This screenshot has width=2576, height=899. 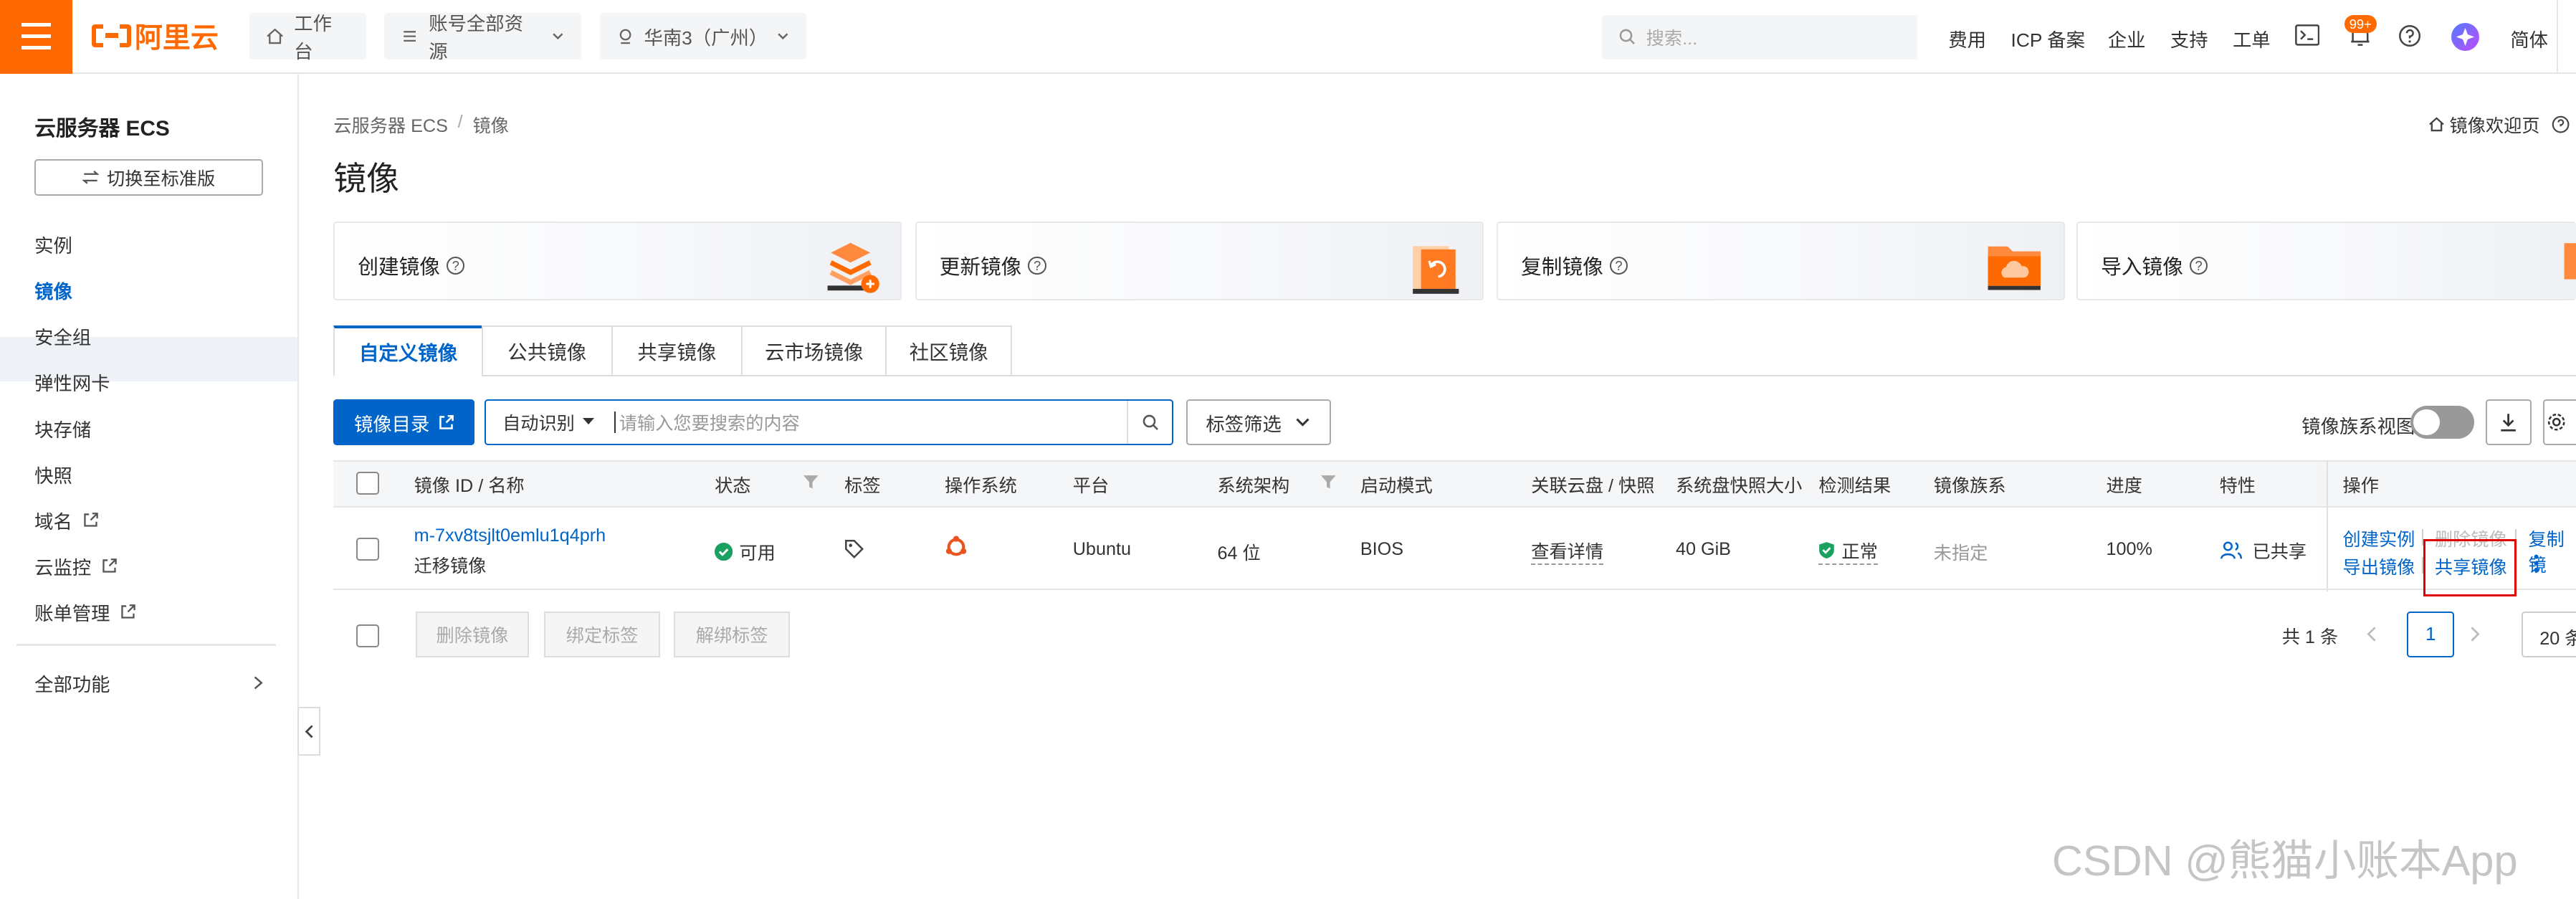 What do you see at coordinates (602, 634) in the screenshot?
I see `bind-tag-button: 绑定标签` at bounding box center [602, 634].